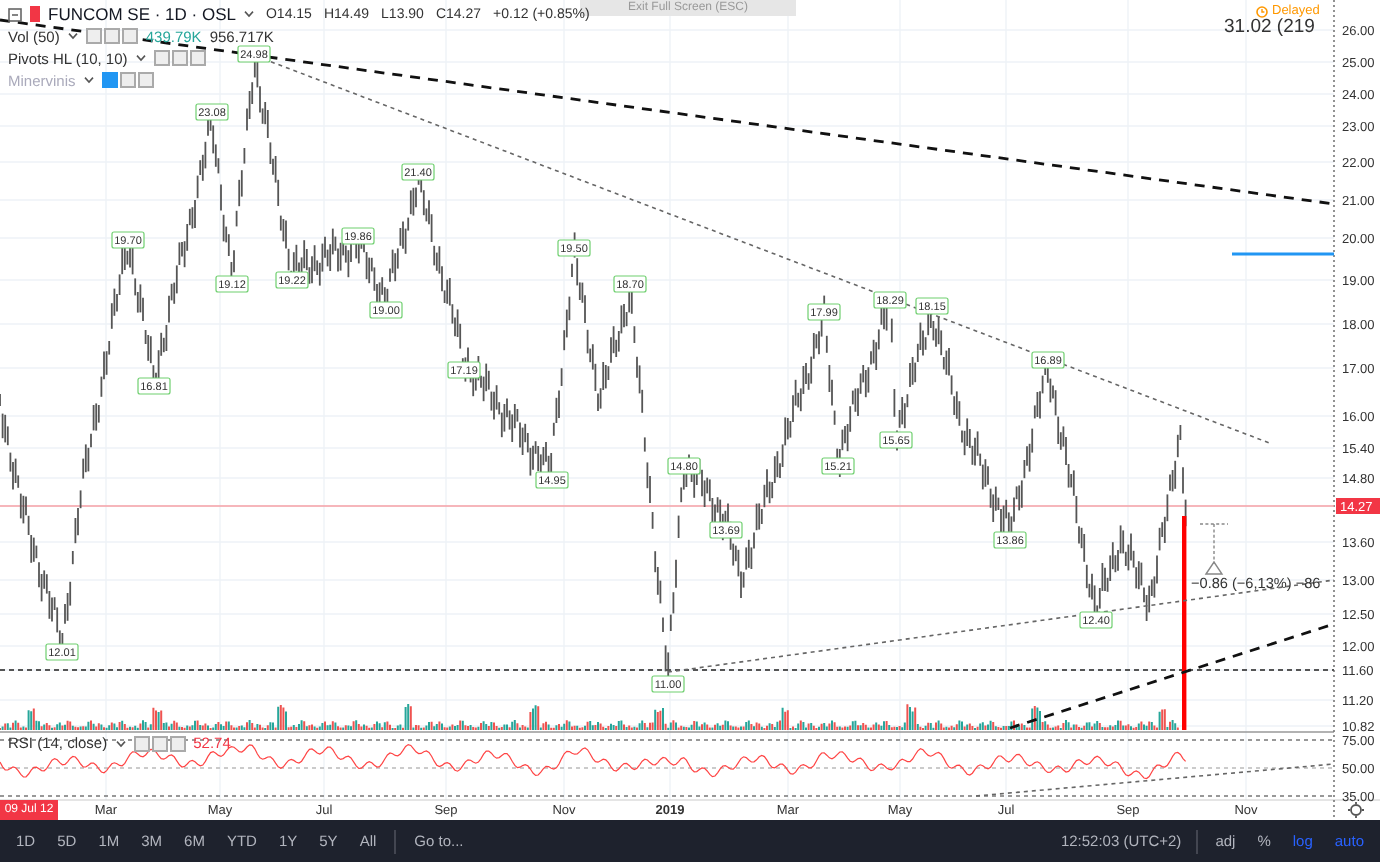 The height and width of the screenshot is (862, 1380). What do you see at coordinates (142, 14) in the screenshot?
I see `symbol-title: FUNCOM SE · 1D · OSL` at bounding box center [142, 14].